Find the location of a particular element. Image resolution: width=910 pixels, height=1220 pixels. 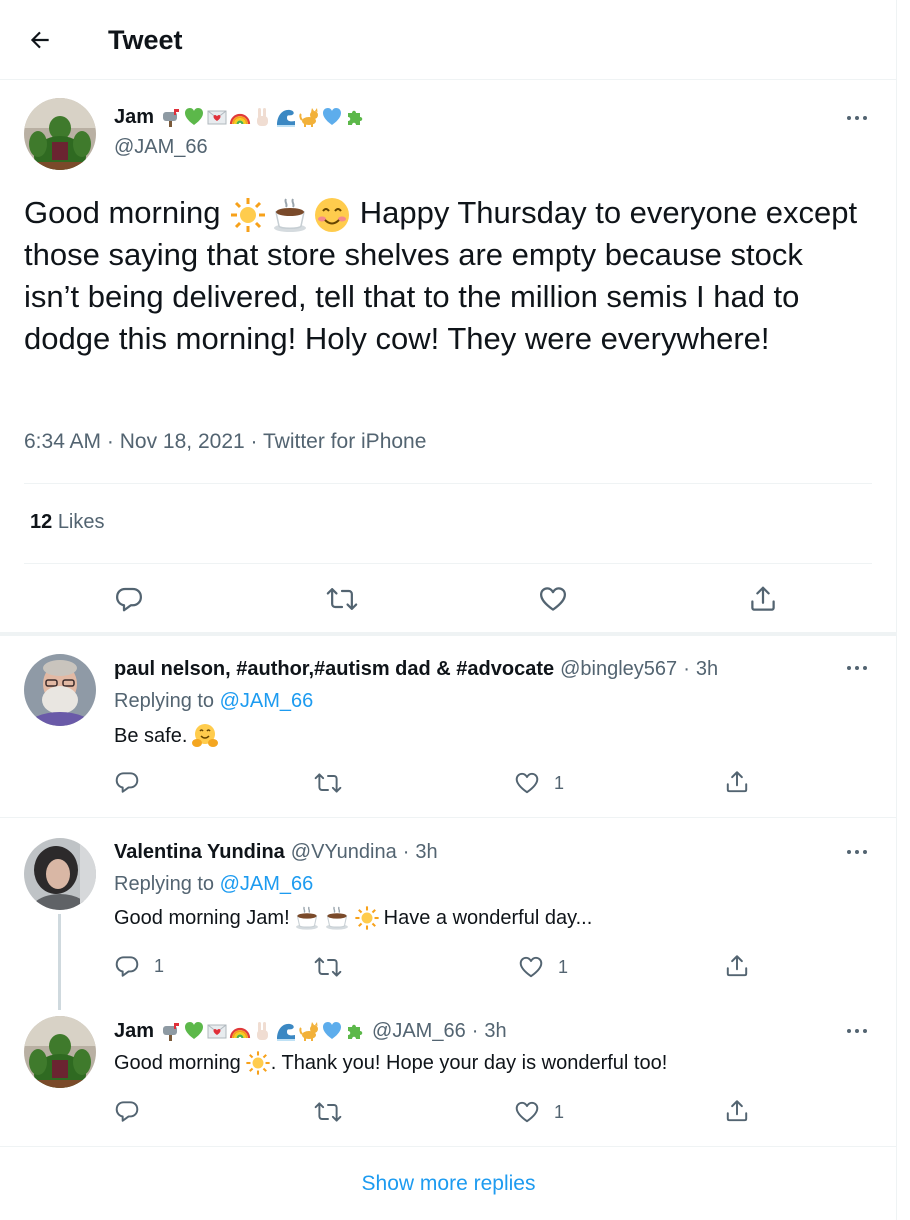

cat-icon is located at coordinates (309, 117).